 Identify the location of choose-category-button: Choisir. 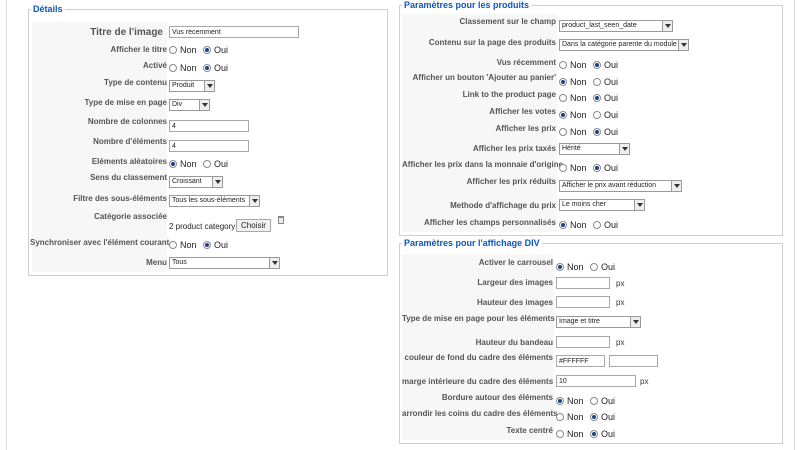
(253, 225).